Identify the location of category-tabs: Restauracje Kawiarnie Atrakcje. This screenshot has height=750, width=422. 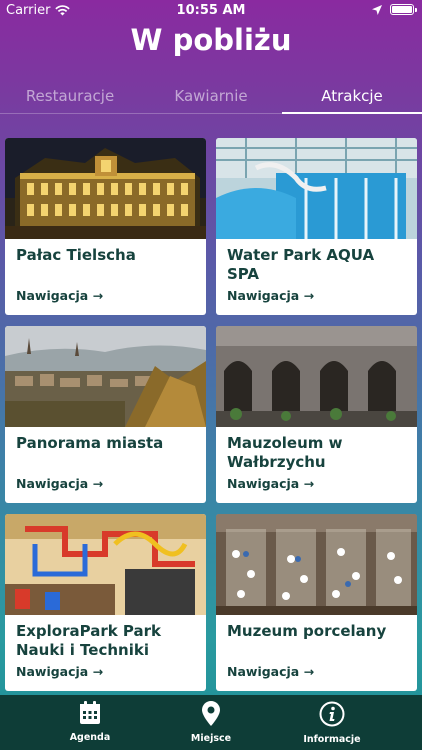
(211, 96).